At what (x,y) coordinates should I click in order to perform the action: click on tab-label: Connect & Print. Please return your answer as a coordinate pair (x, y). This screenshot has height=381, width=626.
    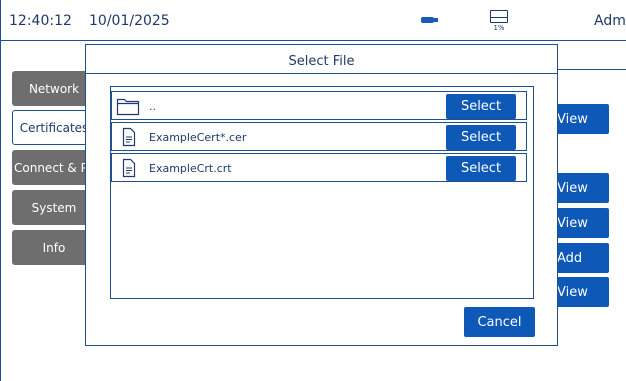
    Looking at the image, I should click on (55, 167).